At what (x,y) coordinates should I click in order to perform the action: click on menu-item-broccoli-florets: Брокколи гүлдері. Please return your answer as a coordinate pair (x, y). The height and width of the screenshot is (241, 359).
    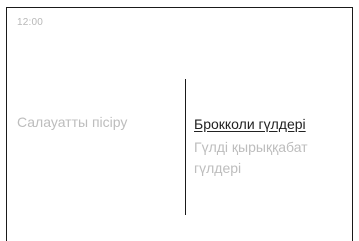
    Looking at the image, I should click on (274, 124).